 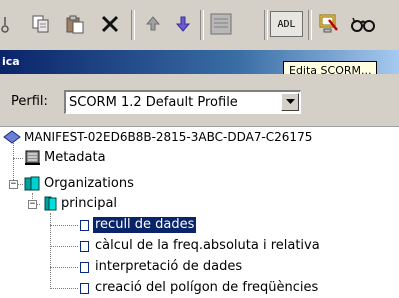 I want to click on tree-item-metadata: Metadata, so click(x=66, y=158).